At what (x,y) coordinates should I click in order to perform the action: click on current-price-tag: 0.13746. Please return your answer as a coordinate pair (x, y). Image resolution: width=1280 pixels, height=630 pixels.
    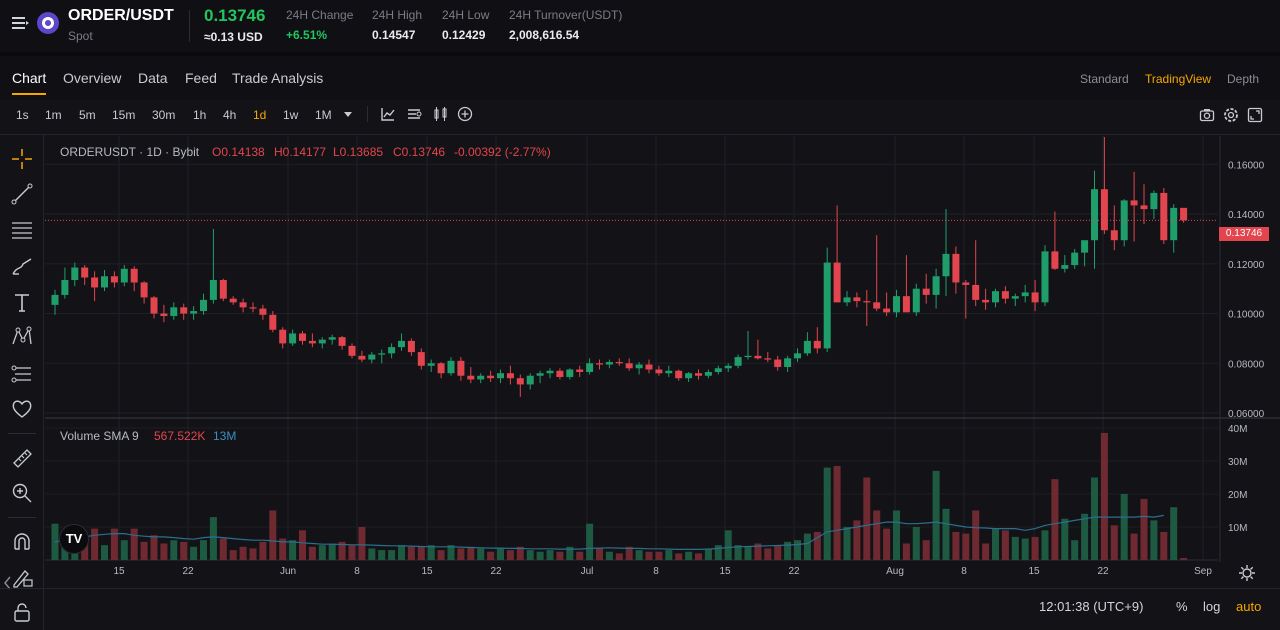
    Looking at the image, I should click on (1244, 234).